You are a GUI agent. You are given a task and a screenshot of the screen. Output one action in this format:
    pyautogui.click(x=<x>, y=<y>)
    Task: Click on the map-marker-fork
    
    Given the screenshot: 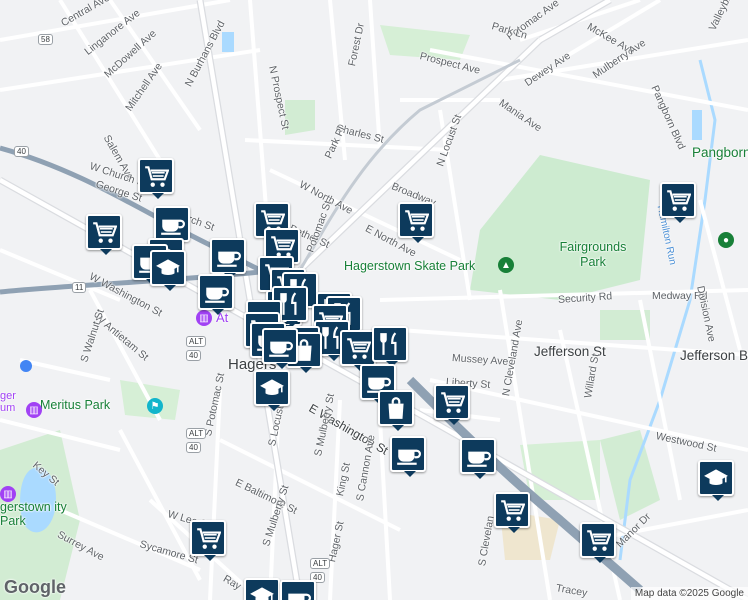 What is the action you would take?
    pyautogui.click(x=390, y=346)
    